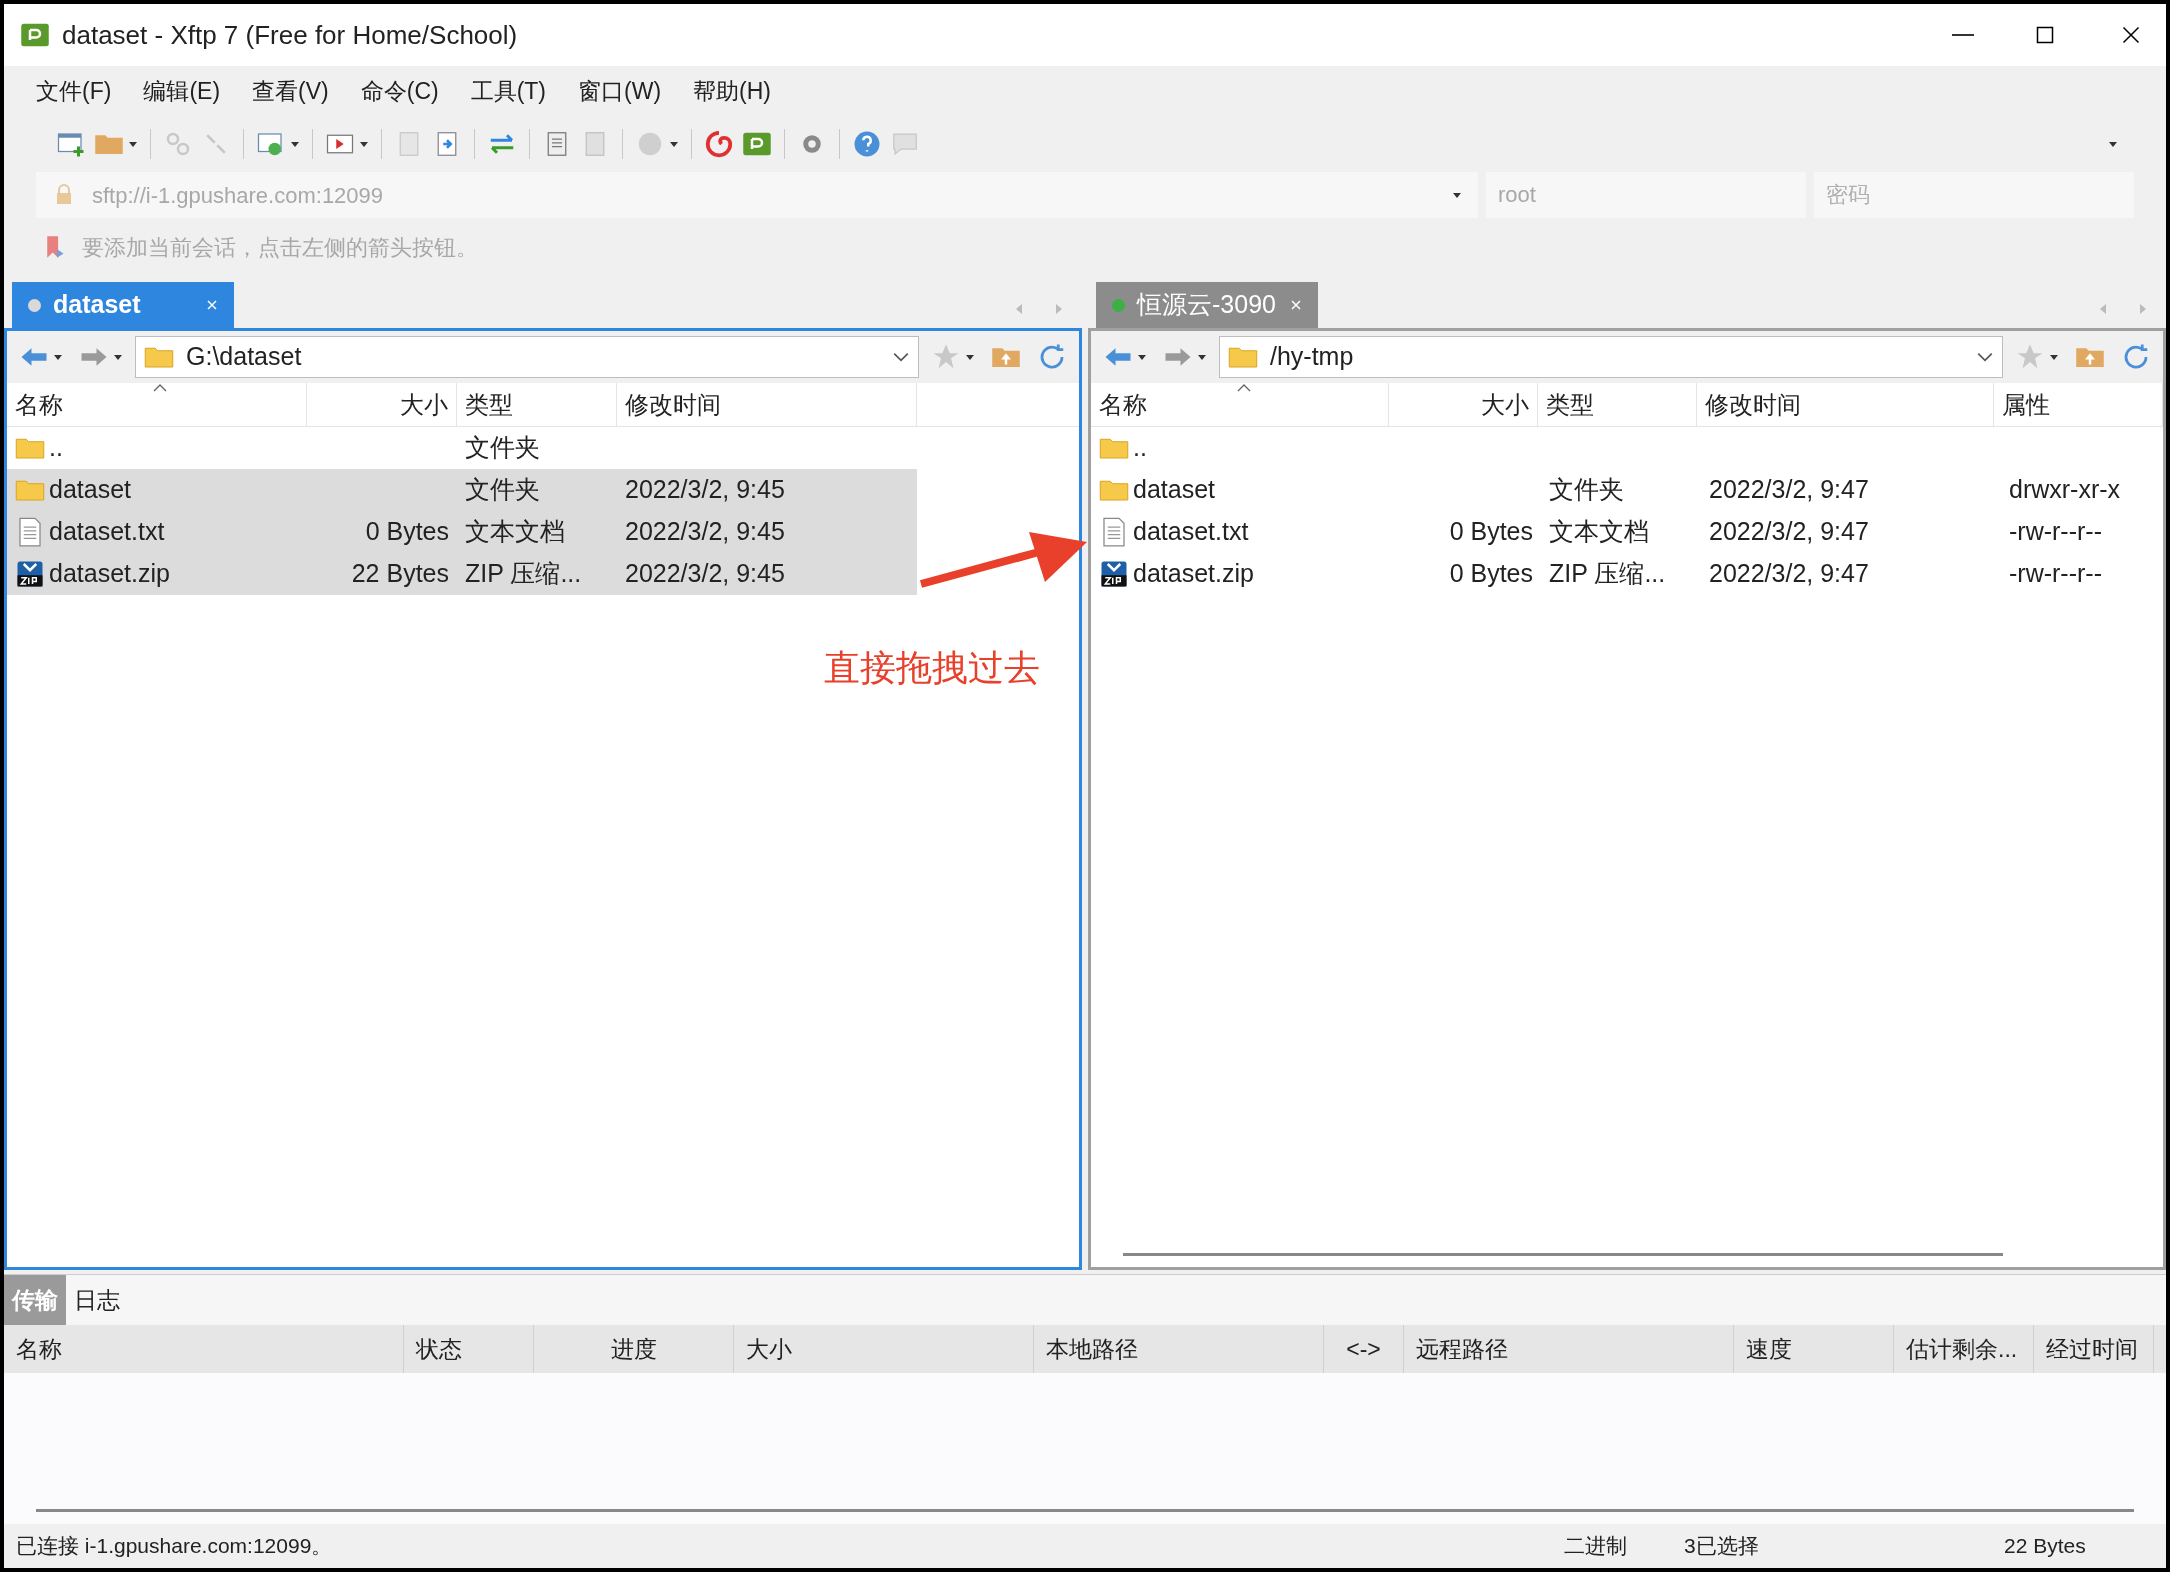  Describe the element at coordinates (1611, 357) in the screenshot. I see `path-field: /hy-tmp` at that location.